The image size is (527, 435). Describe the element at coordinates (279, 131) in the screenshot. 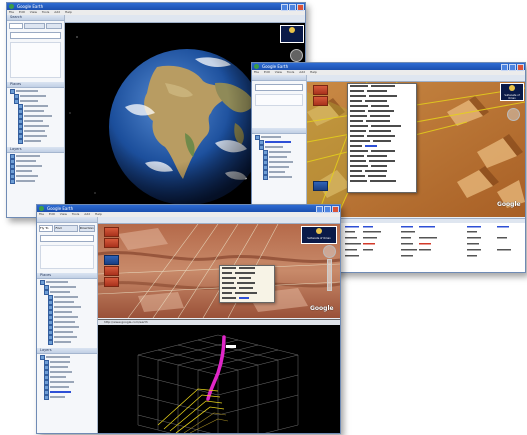

I see `places-panel-header` at that location.